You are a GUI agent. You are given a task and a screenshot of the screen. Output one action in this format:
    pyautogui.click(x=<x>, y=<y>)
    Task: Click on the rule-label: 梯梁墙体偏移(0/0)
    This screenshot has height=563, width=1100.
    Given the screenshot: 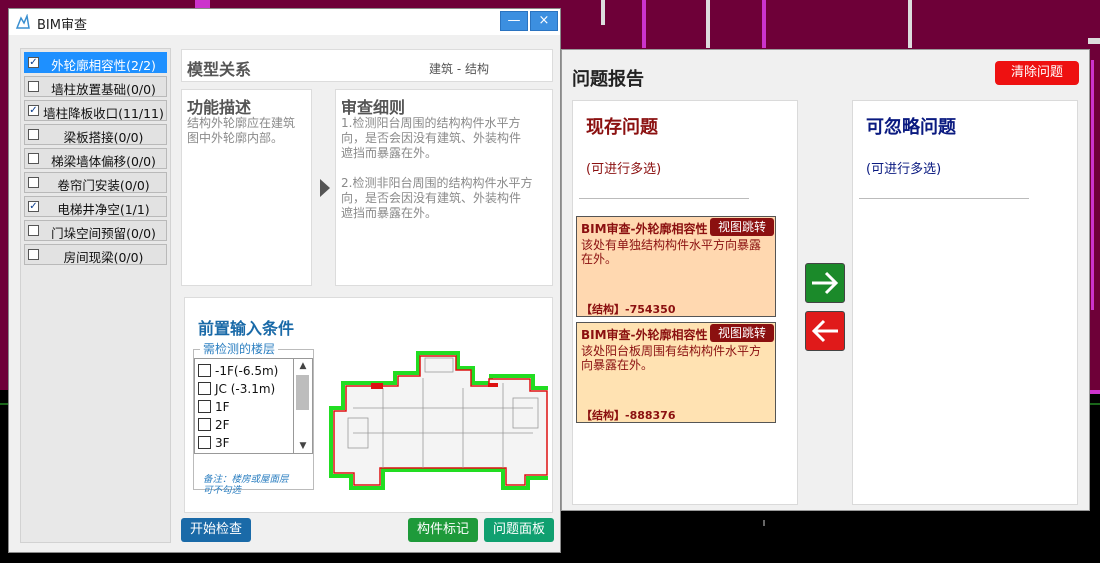 What is the action you would take?
    pyautogui.click(x=103, y=161)
    